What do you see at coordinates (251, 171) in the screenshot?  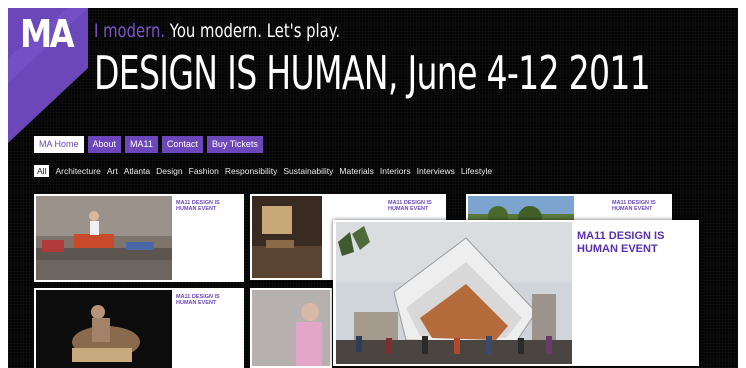 I see `category-responsibility: Responsibility` at bounding box center [251, 171].